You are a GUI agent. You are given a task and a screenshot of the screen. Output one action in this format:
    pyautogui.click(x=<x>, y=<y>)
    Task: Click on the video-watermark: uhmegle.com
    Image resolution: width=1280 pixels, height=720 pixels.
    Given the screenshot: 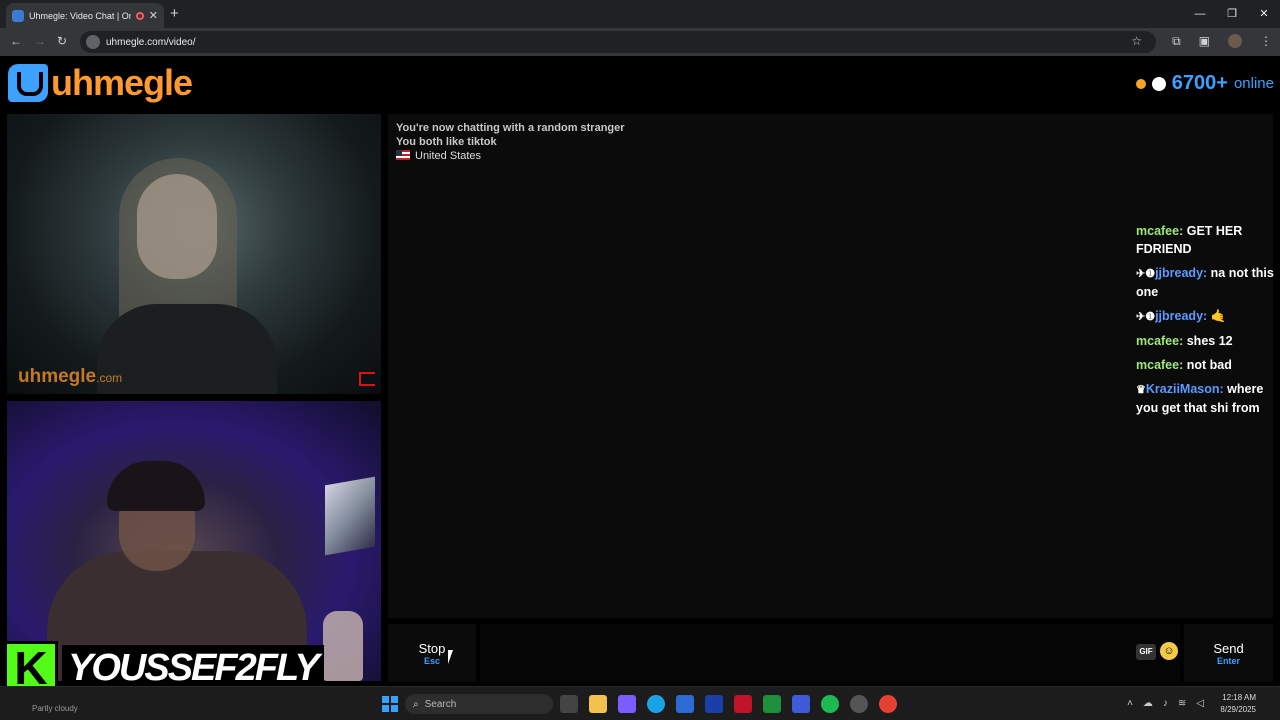 What is the action you would take?
    pyautogui.click(x=70, y=377)
    